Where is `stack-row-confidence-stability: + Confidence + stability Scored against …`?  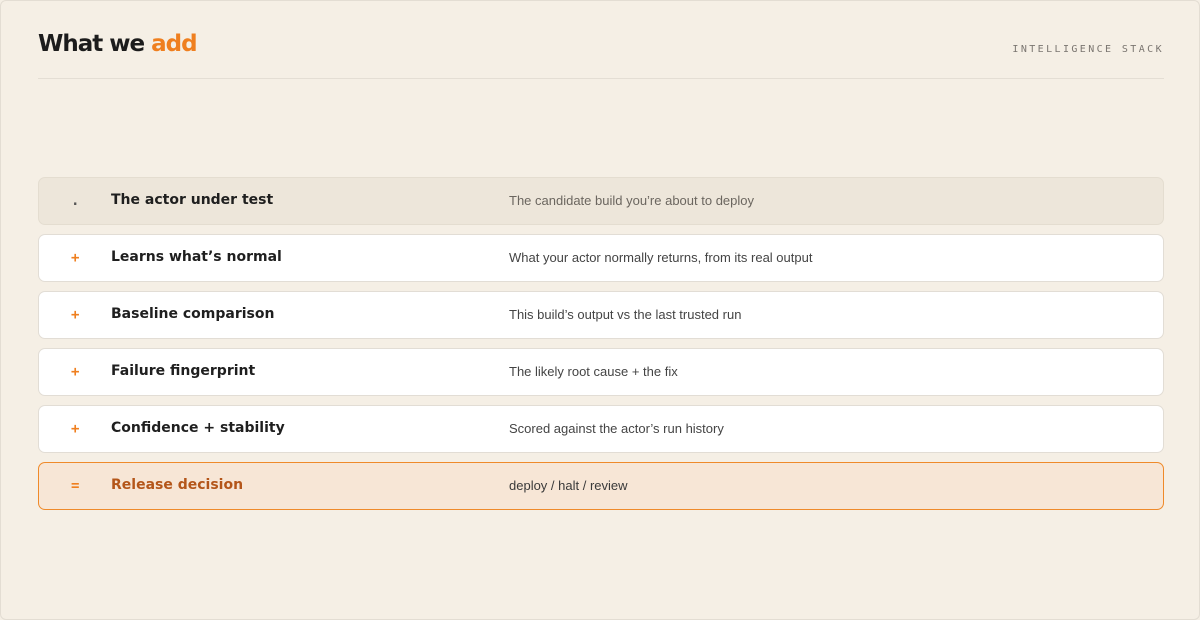 stack-row-confidence-stability: + Confidence + stability Scored against … is located at coordinates (601, 429).